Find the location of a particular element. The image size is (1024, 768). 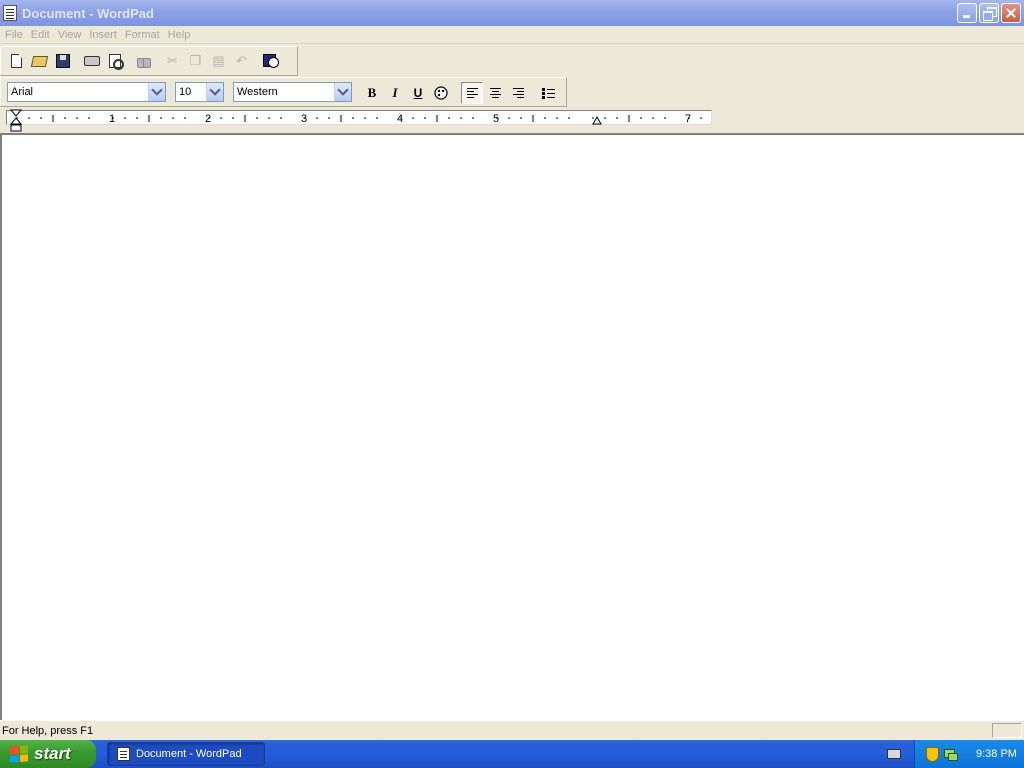

start-button: start is located at coordinates (48, 754).